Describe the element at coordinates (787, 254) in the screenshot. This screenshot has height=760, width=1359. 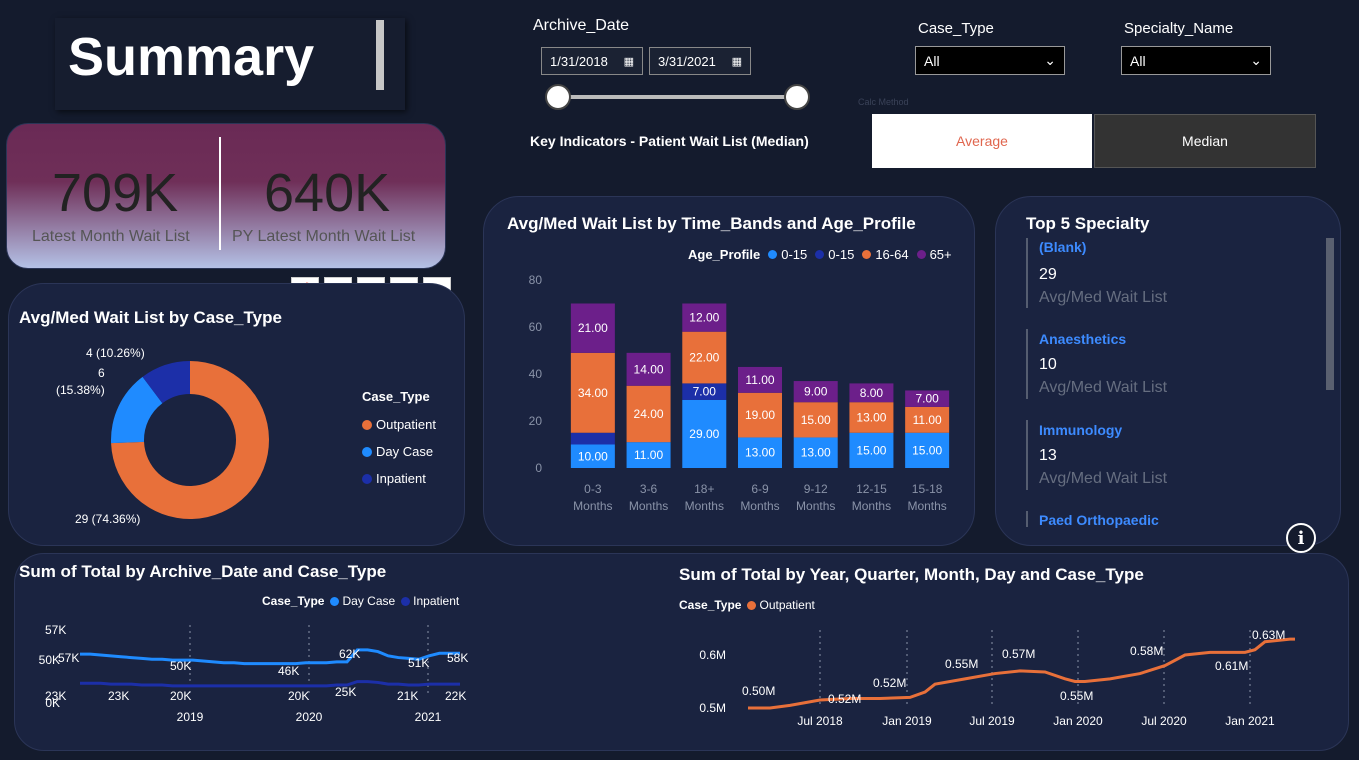
I see `legend-item-0-15: 0-15` at that location.